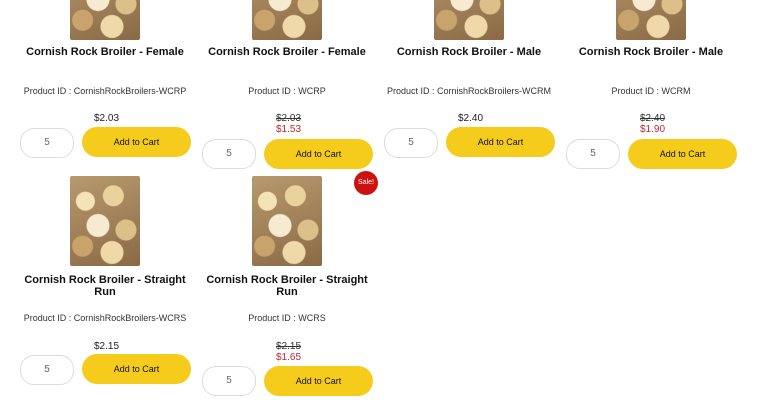 The height and width of the screenshot is (400, 779). Describe the element at coordinates (107, 118) in the screenshot. I see `product-price: $2.03` at that location.